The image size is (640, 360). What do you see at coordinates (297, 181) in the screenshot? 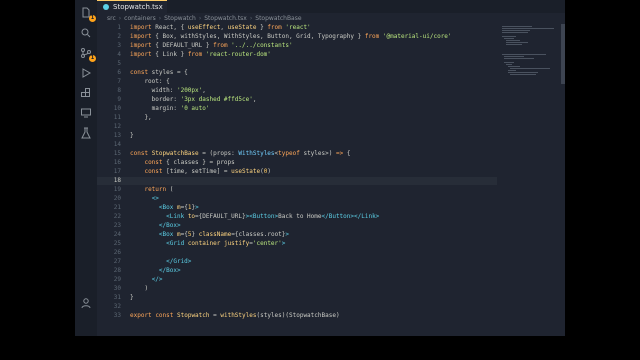
I see `code-line: 18` at bounding box center [297, 181].